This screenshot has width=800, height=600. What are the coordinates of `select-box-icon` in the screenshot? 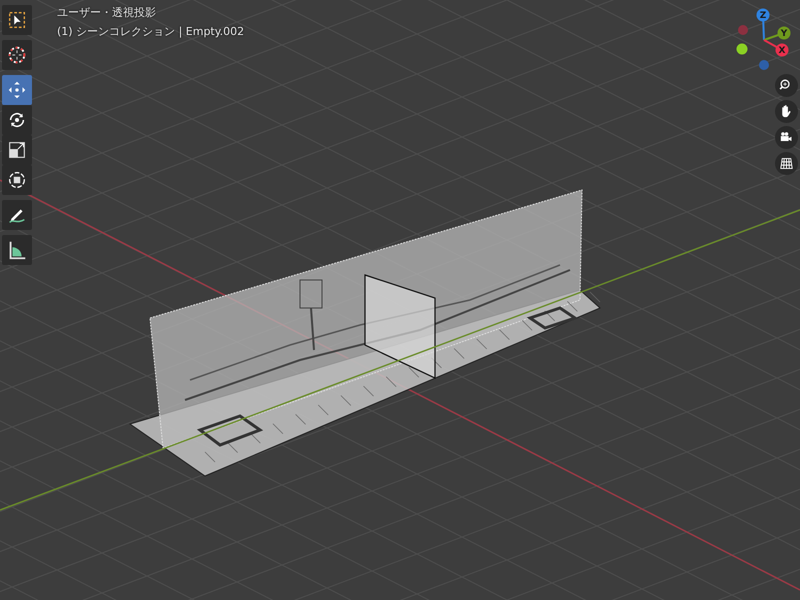 It's located at (17, 20).